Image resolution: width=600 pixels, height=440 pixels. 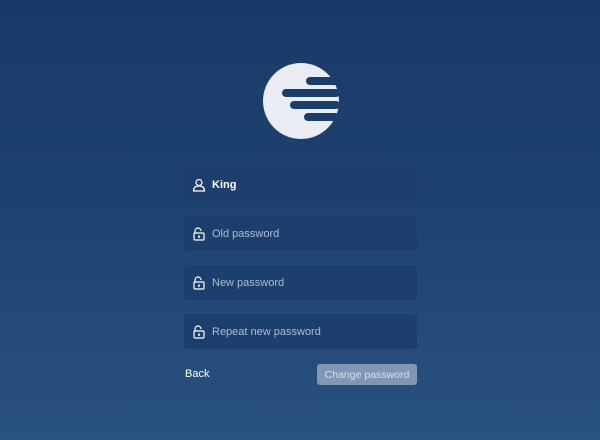 What do you see at coordinates (314, 233) in the screenshot?
I see `old-password-input` at bounding box center [314, 233].